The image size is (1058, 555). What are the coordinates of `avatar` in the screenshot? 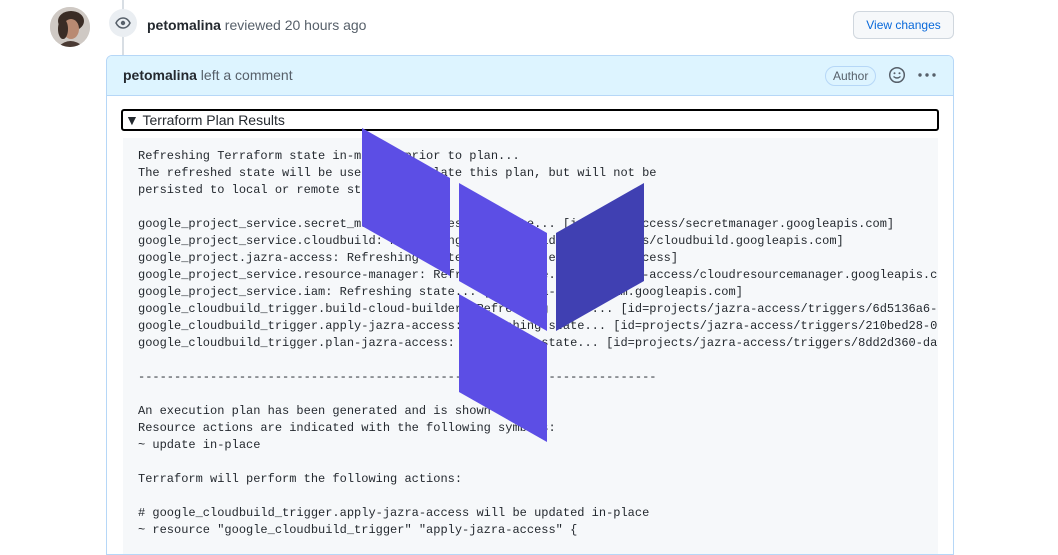 It's located at (70, 27).